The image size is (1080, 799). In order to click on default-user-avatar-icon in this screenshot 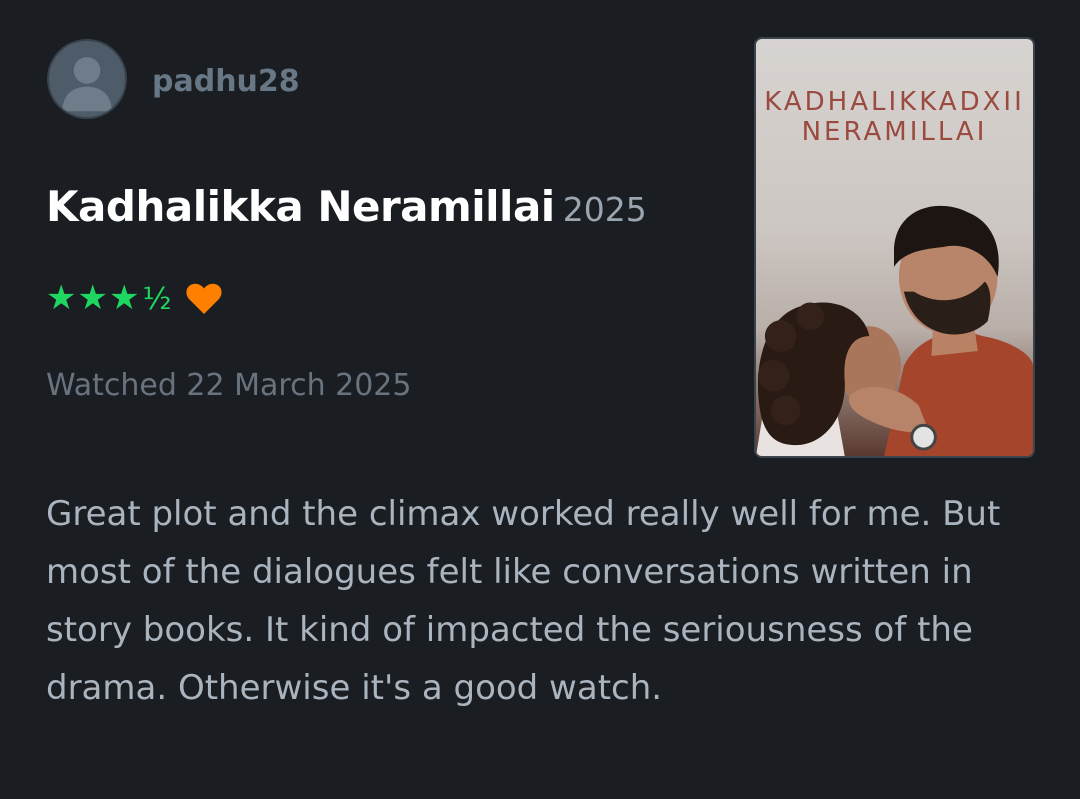, I will do `click(87, 84)`.